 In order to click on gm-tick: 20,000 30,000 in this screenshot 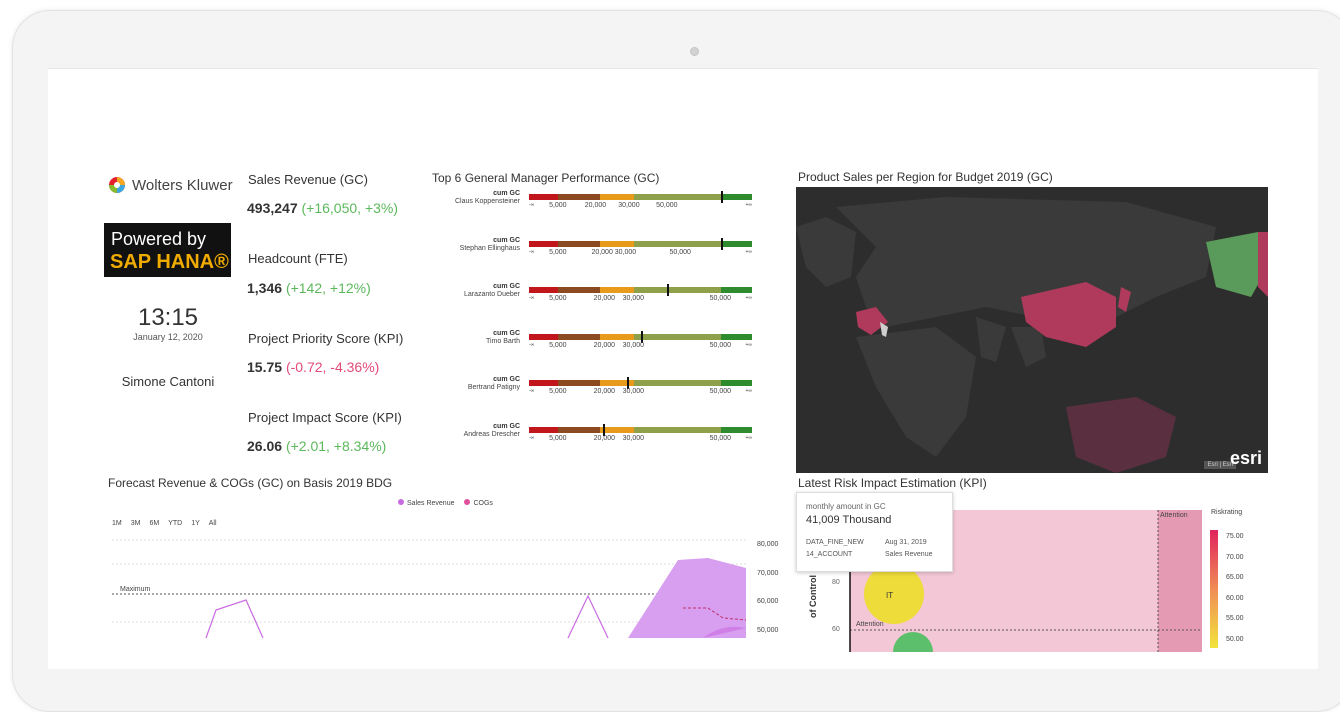, I will do `click(614, 252)`.